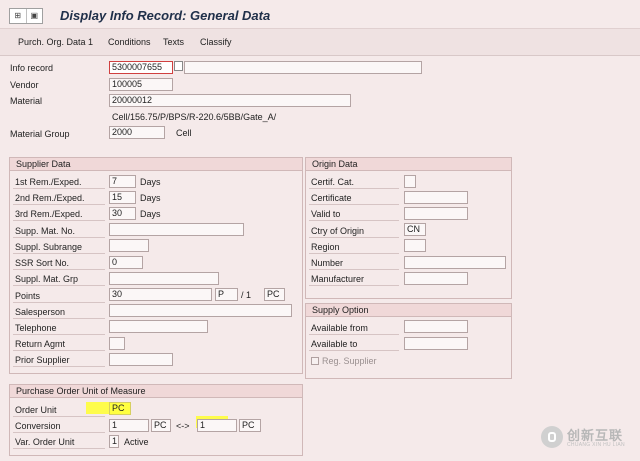 This screenshot has height=461, width=640. I want to click on supp-mat-no-field, so click(176, 229).